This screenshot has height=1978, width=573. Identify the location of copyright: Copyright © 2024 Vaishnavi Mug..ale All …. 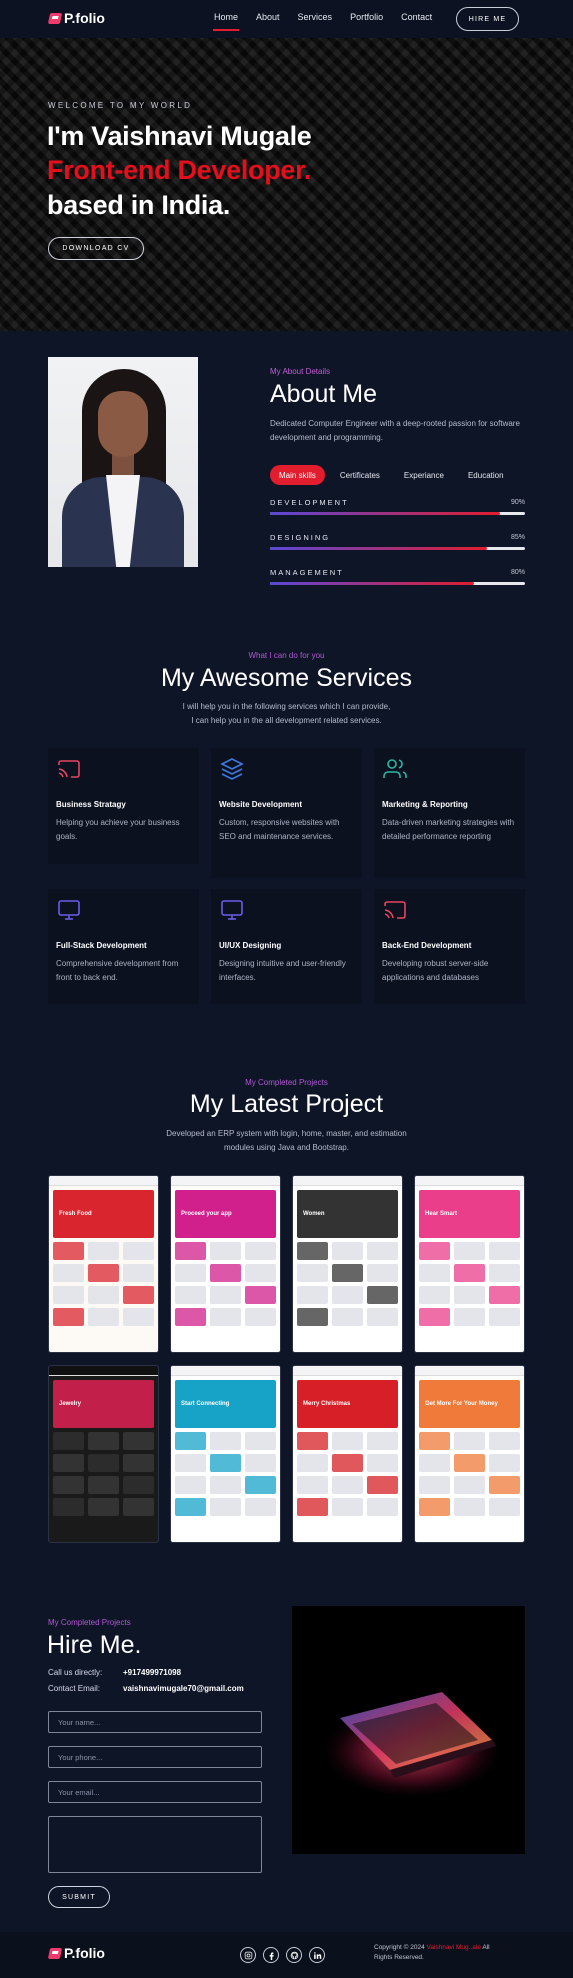
(454, 1953).